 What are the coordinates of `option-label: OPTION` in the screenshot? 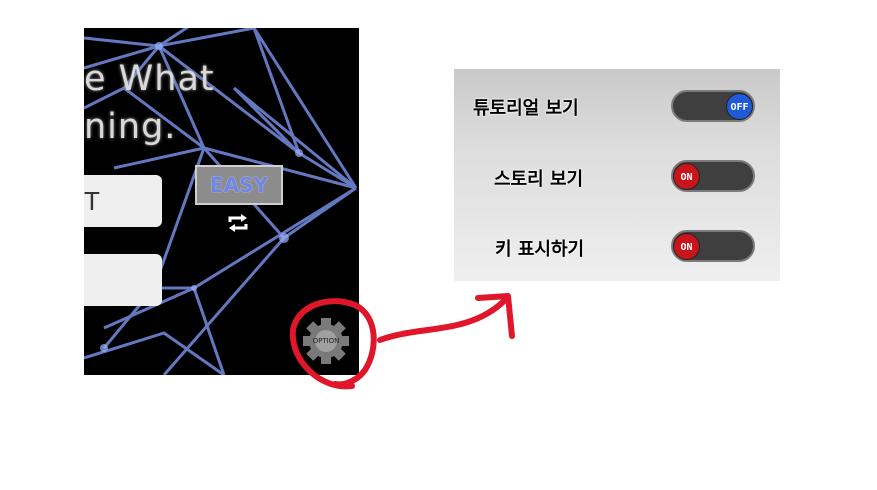 It's located at (326, 341).